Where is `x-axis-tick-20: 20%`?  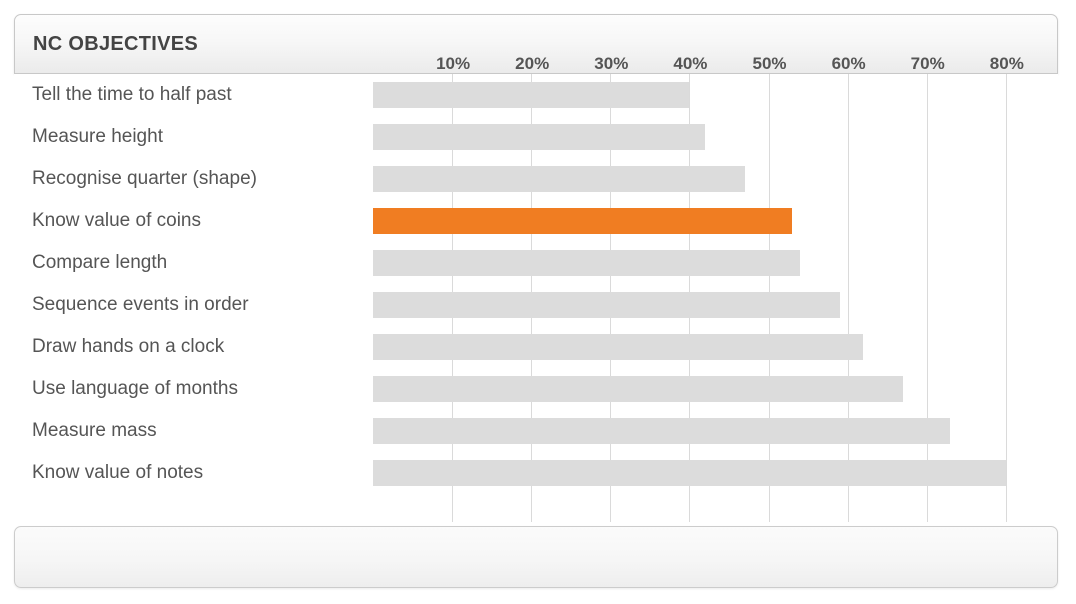 x-axis-tick-20: 20% is located at coordinates (532, 63).